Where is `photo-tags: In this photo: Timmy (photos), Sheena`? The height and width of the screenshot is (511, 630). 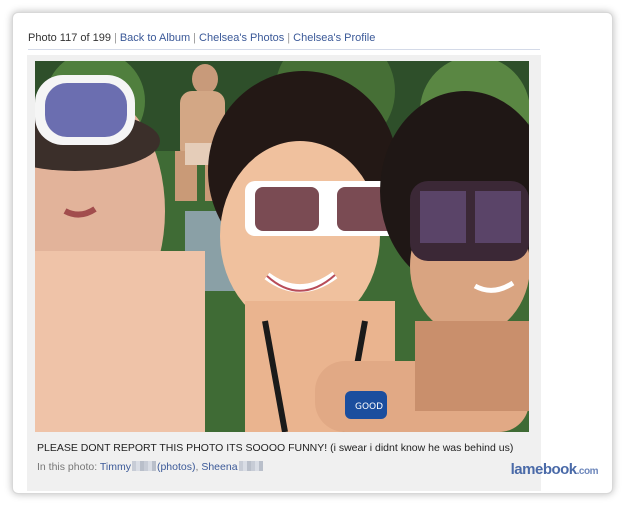
photo-tags: In this photo: Timmy (photos), Sheena is located at coordinates (286, 467).